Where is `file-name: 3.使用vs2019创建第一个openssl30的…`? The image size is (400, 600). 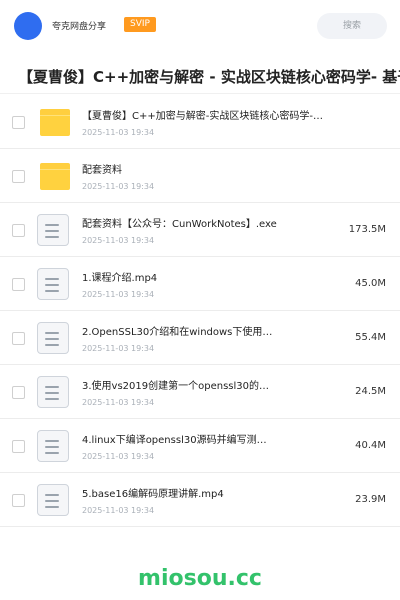
file-name: 3.使用vs2019创建第一个openssl30的… is located at coordinates (175, 386).